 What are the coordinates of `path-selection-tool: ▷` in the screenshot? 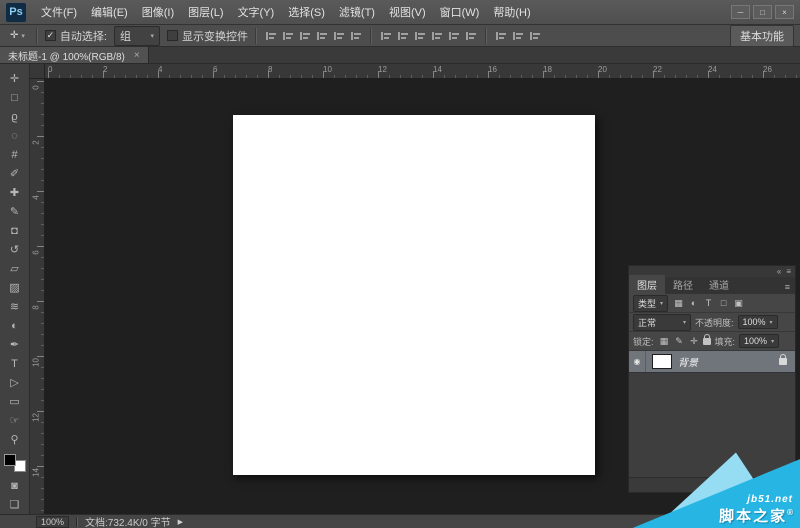 It's located at (15, 382).